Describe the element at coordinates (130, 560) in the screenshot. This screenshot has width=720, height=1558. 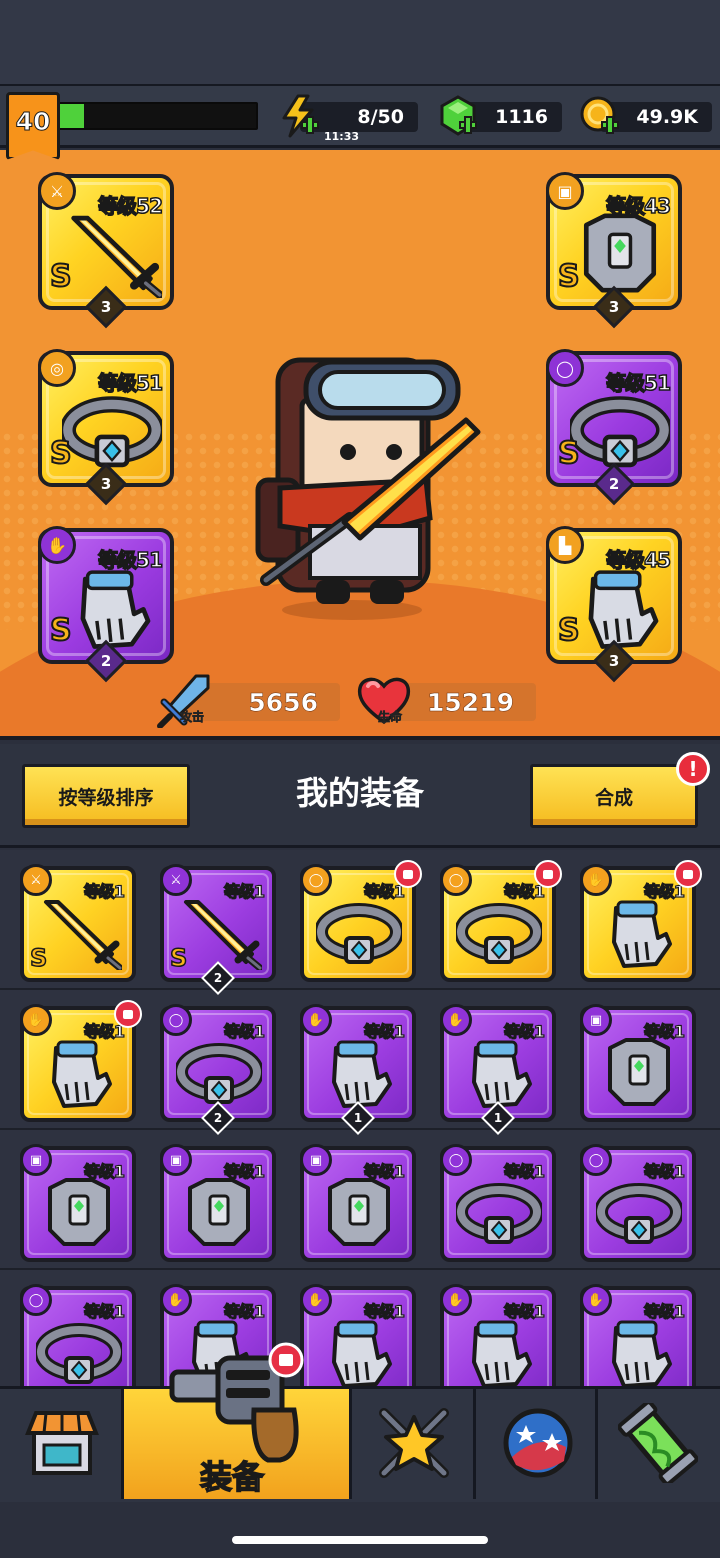
I see `slot-level: 等级51` at that location.